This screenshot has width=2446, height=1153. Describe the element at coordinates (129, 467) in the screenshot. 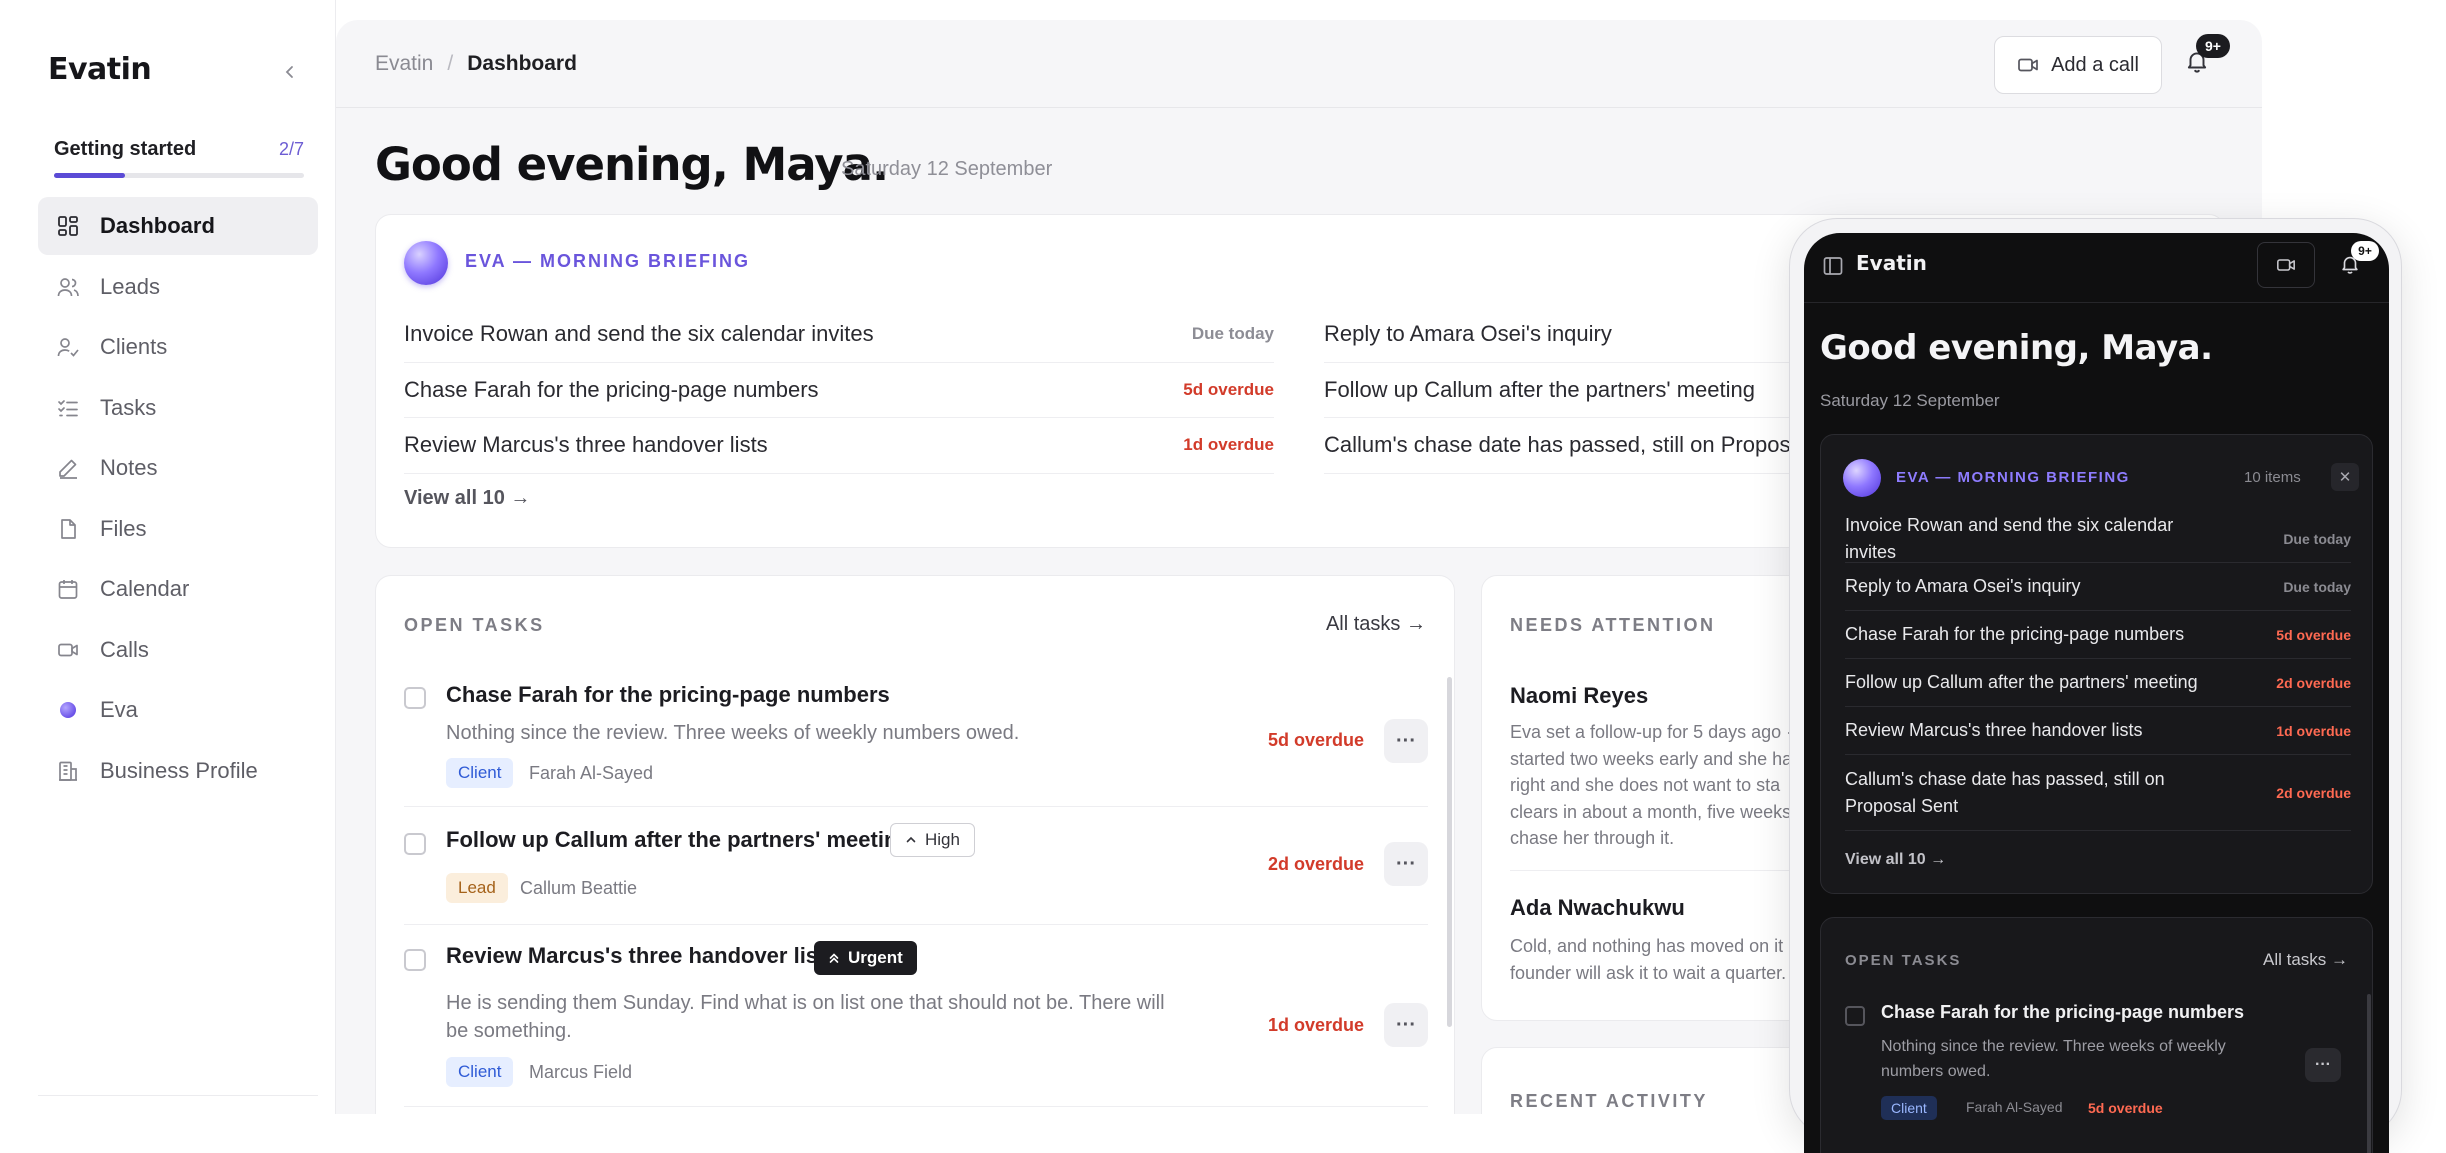

I see `sidebar-item-label: Notes` at that location.